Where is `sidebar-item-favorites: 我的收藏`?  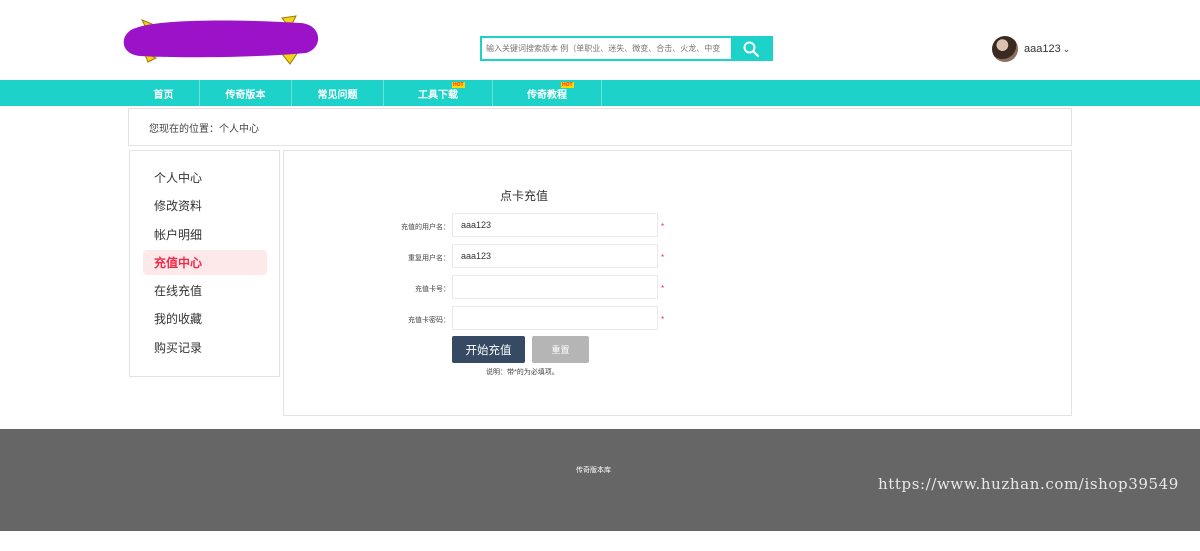
sidebar-item-favorites: 我的收藏 is located at coordinates (205, 318).